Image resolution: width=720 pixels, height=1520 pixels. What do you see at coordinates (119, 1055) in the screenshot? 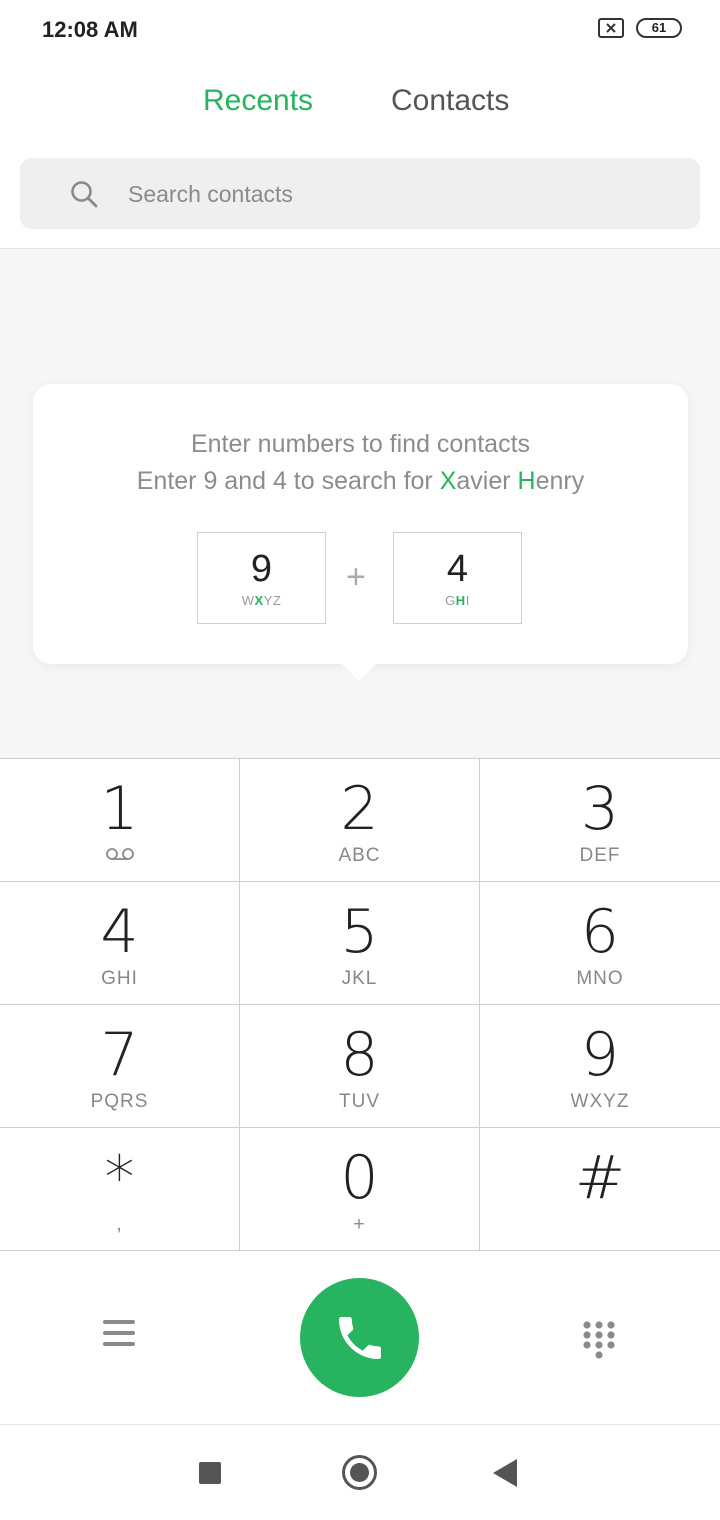
I see `key-digit: 7` at bounding box center [119, 1055].